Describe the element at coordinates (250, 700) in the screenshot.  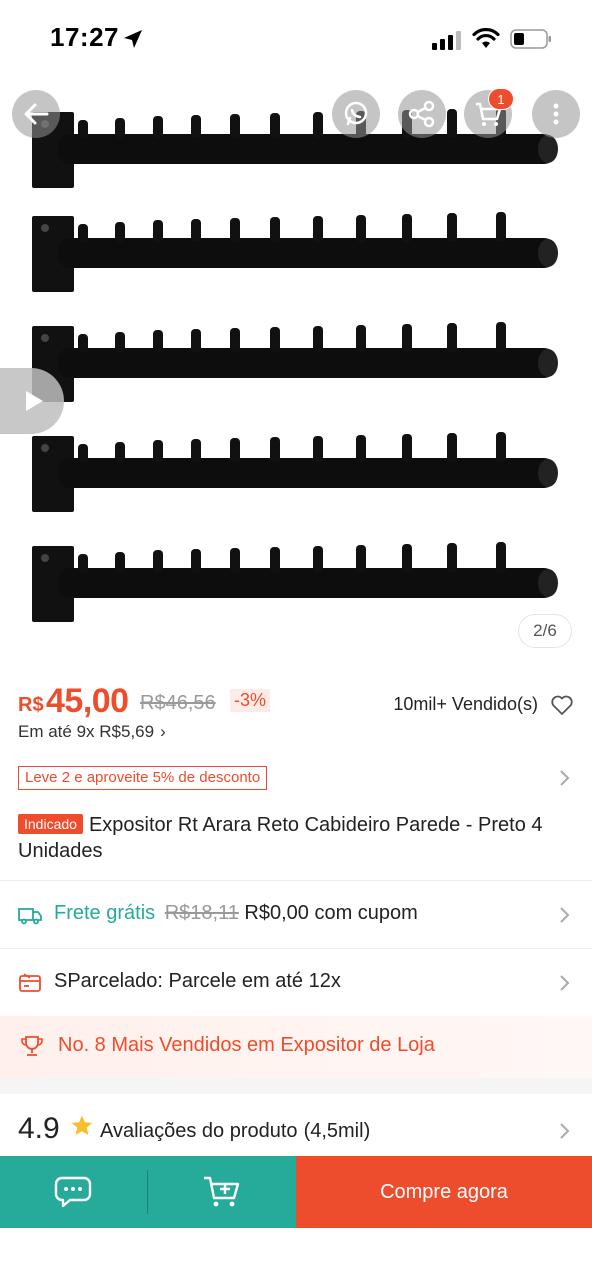
I see `discount-badge: -3%` at that location.